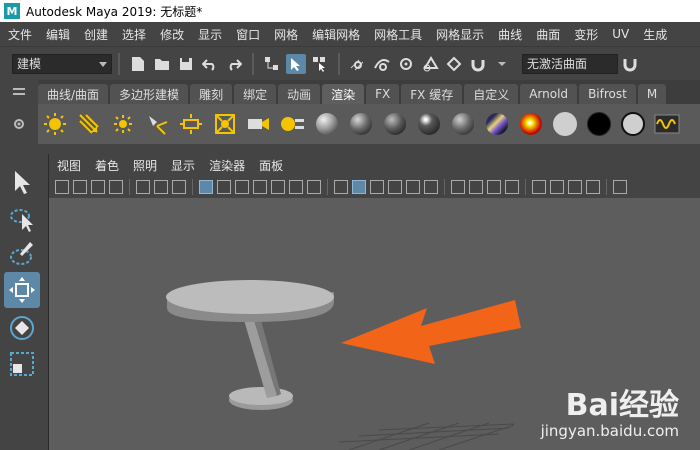 Image resolution: width=700 pixels, height=450 pixels. What do you see at coordinates (491, 94) in the screenshot?
I see `tab-custom: 自定义` at bounding box center [491, 94].